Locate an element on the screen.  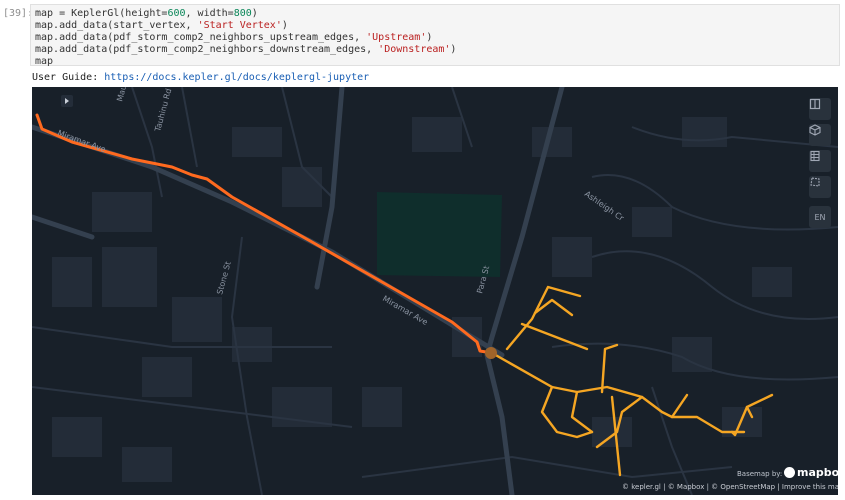
polygon-icon is located at coordinates (815, 182).